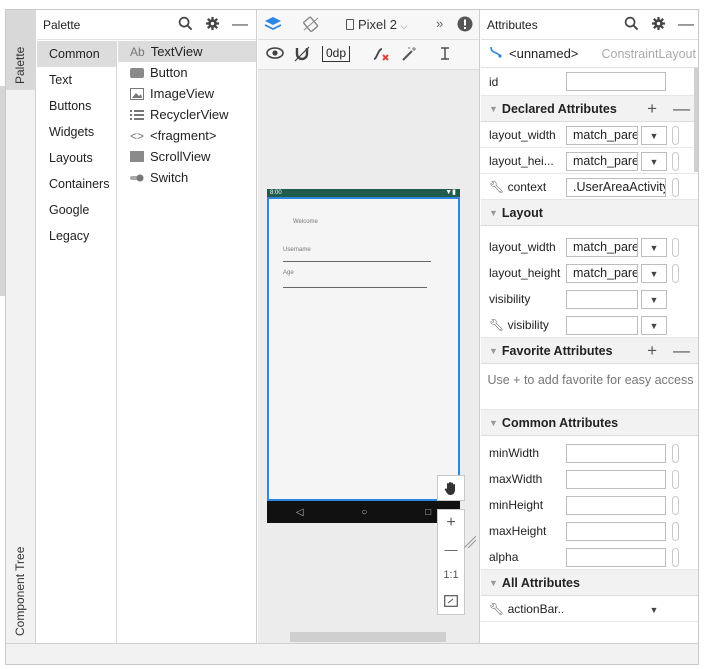 This screenshot has height=669, width=704. I want to click on section-layout: ▼ Layout, so click(589, 213).